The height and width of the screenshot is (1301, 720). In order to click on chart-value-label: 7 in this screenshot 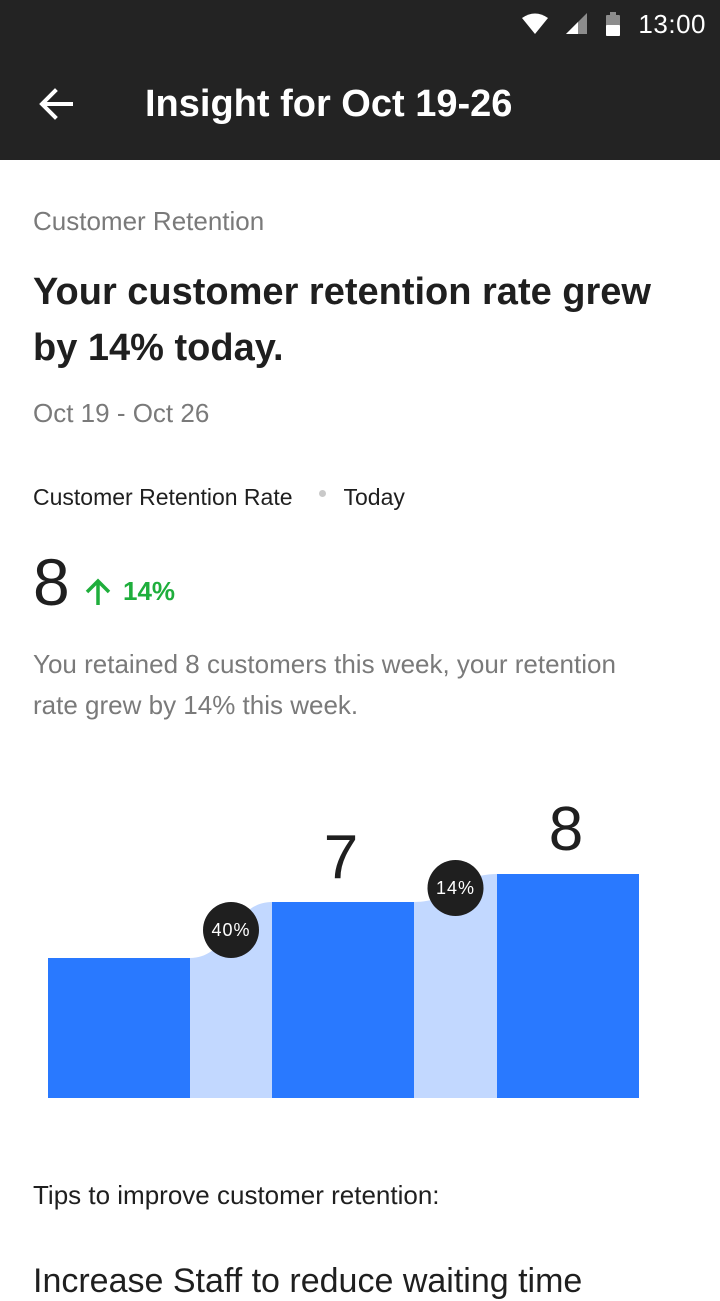, I will do `click(341, 857)`.